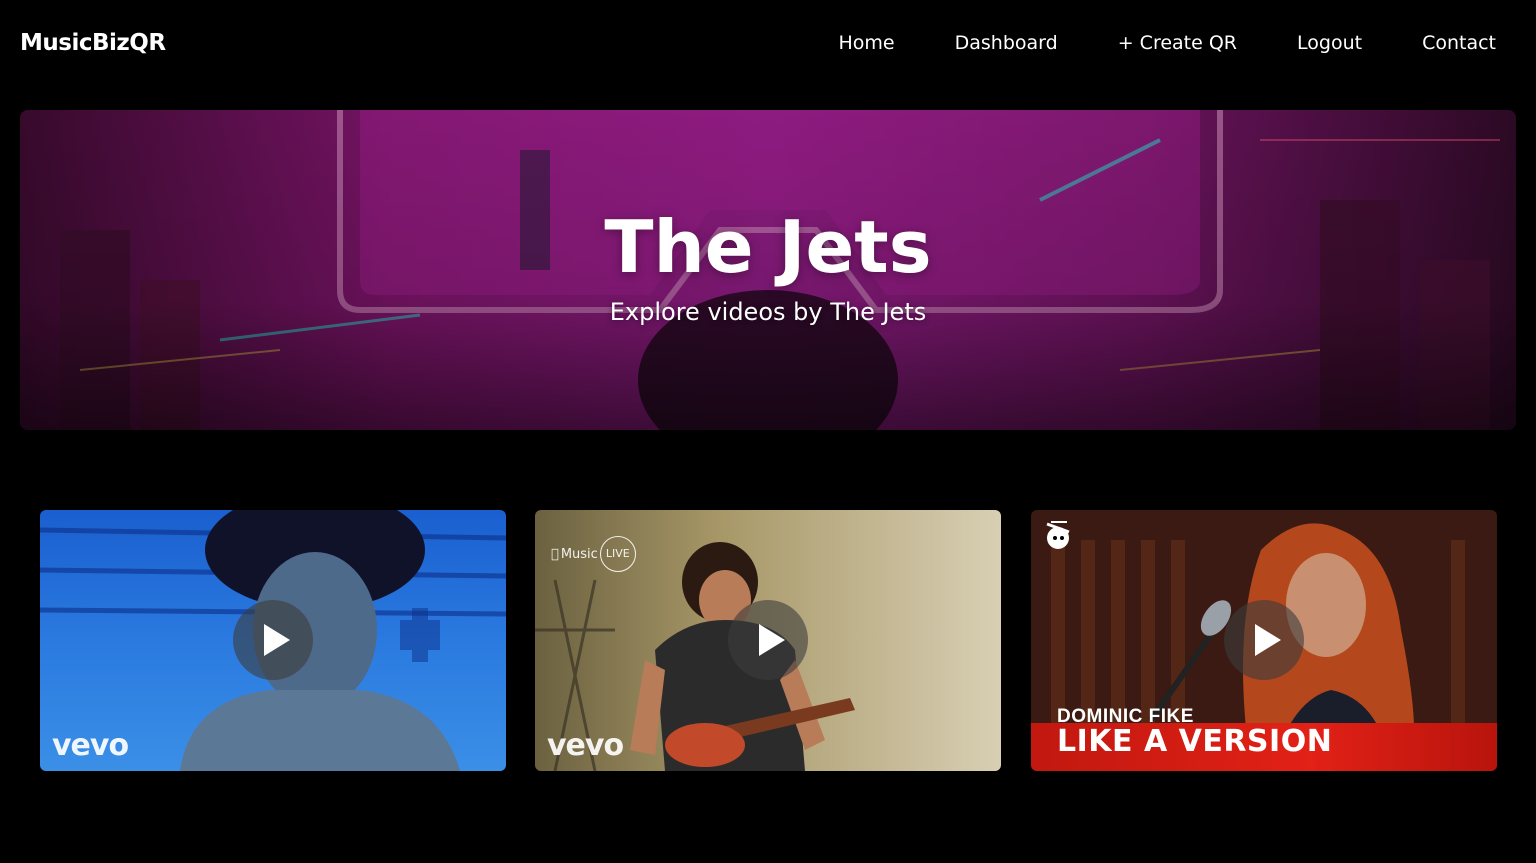 The image size is (1536, 863). What do you see at coordinates (1177, 43) in the screenshot?
I see `nav-create-qr-link: + Create QR` at bounding box center [1177, 43].